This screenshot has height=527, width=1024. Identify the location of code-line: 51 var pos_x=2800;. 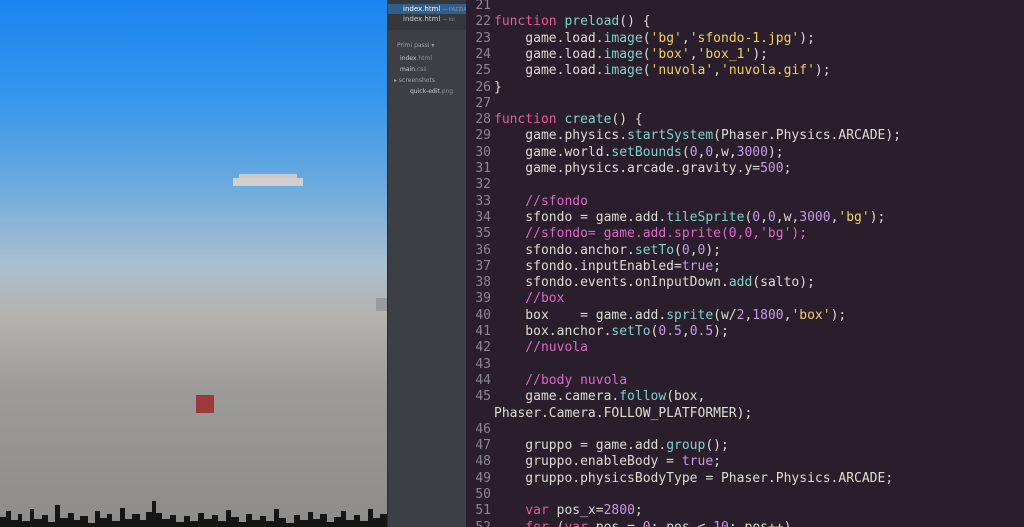
(745, 511).